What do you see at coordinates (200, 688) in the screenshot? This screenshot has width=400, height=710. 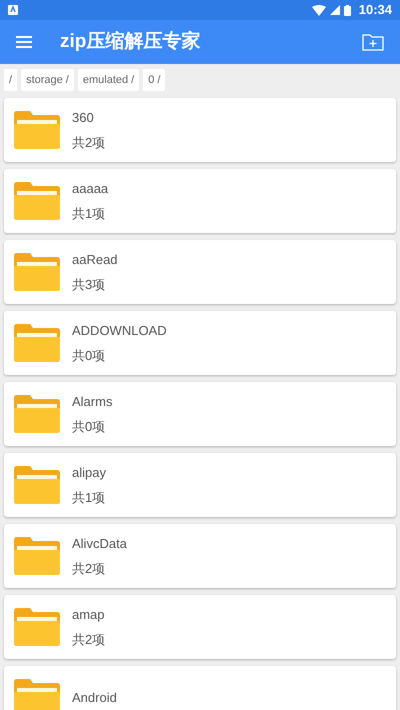 I see `folder-item: Android` at bounding box center [200, 688].